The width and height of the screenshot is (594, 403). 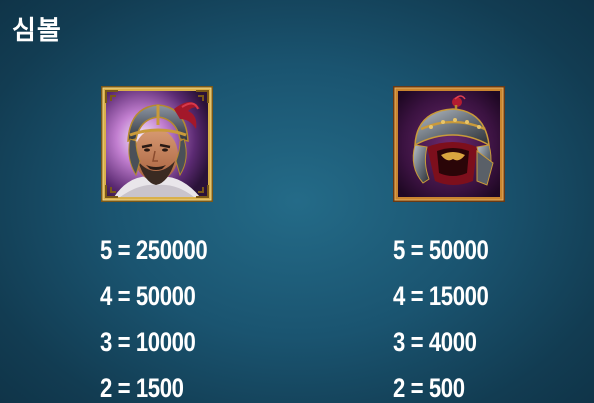 I want to click on page-title: 심볼, so click(x=37, y=31).